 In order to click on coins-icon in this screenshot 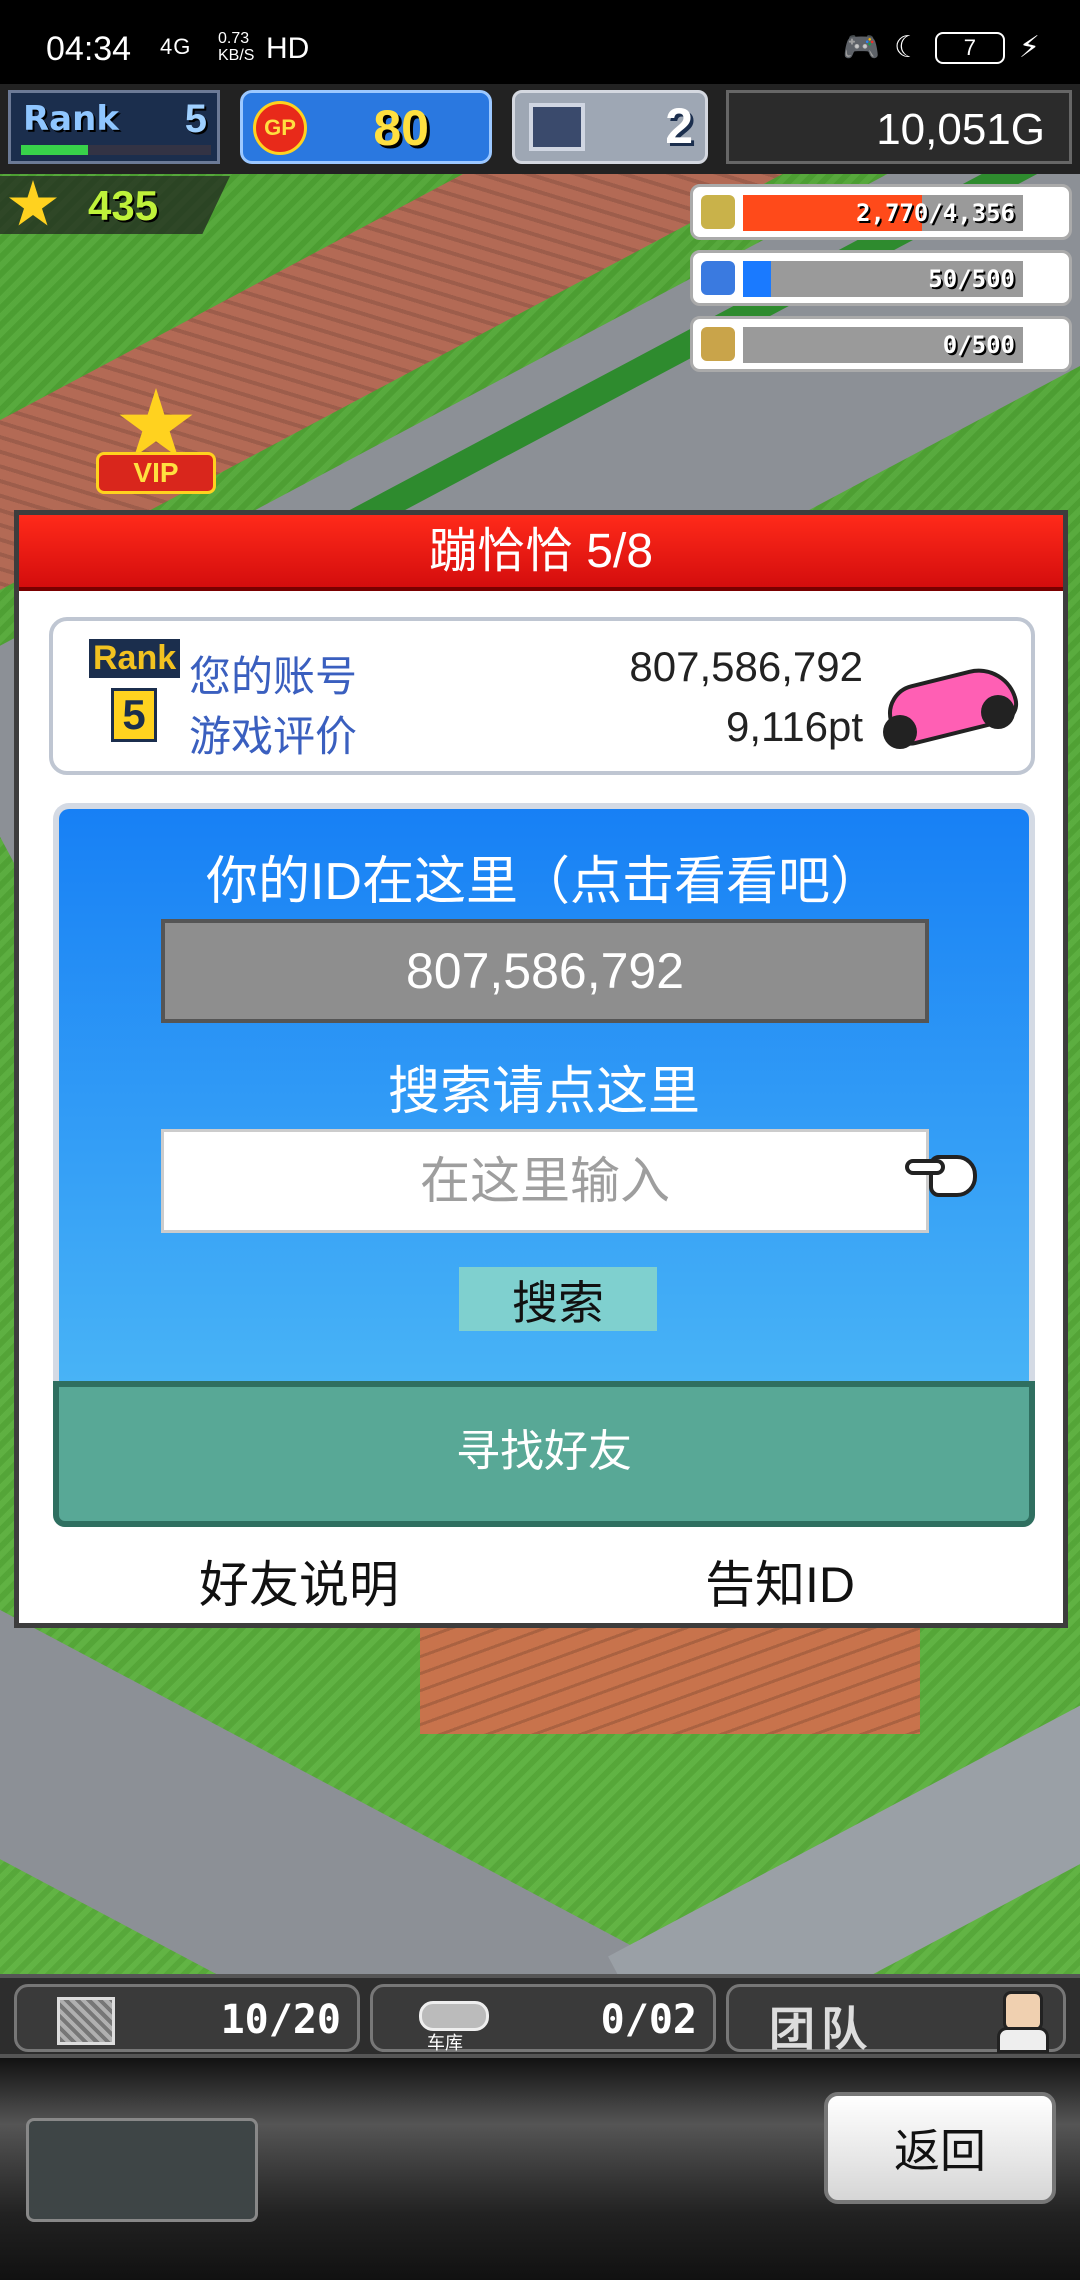, I will do `click(718, 212)`.